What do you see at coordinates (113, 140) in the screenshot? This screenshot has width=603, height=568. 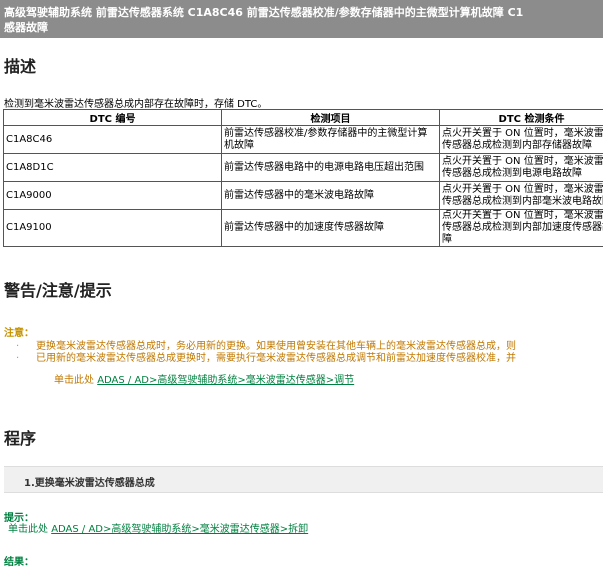 I see `dtc-code: C1A8C46` at bounding box center [113, 140].